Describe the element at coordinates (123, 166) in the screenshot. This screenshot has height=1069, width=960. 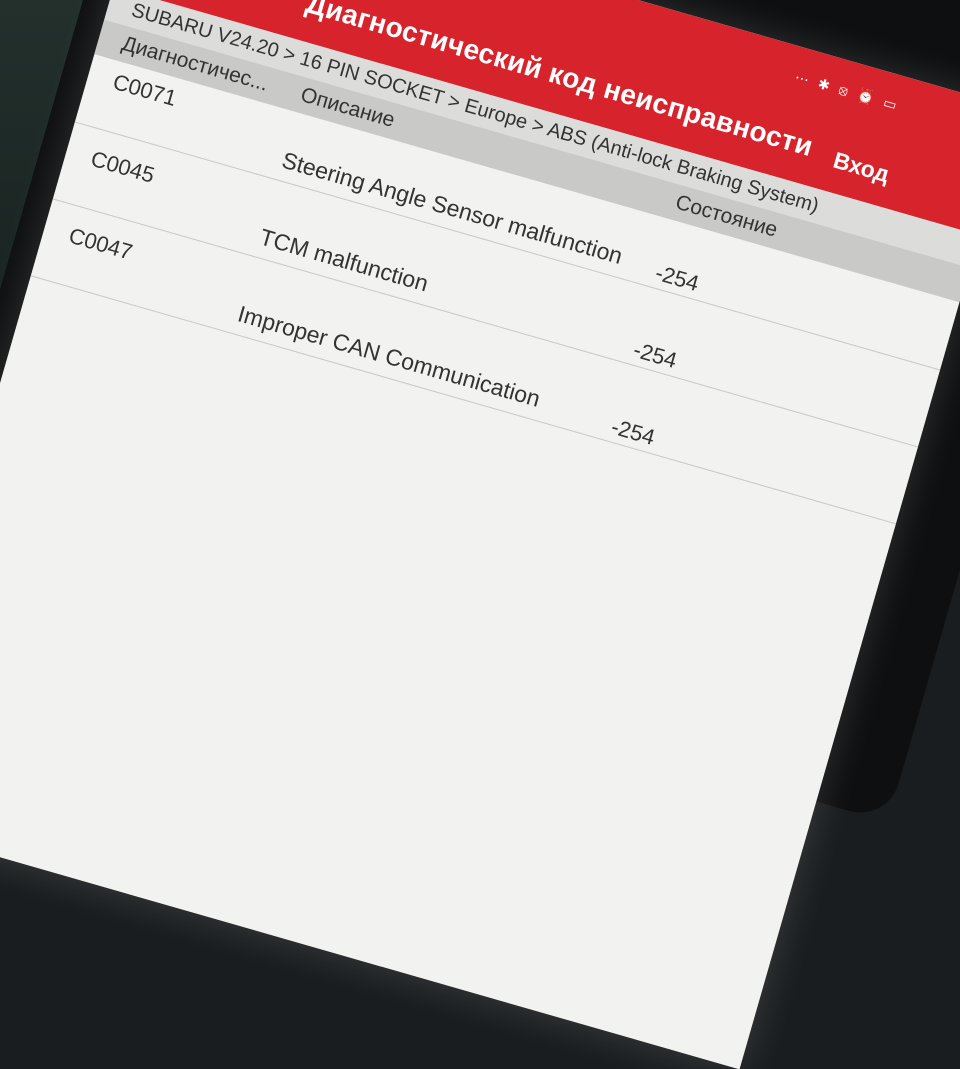
I see `dtc-code: C0045` at that location.